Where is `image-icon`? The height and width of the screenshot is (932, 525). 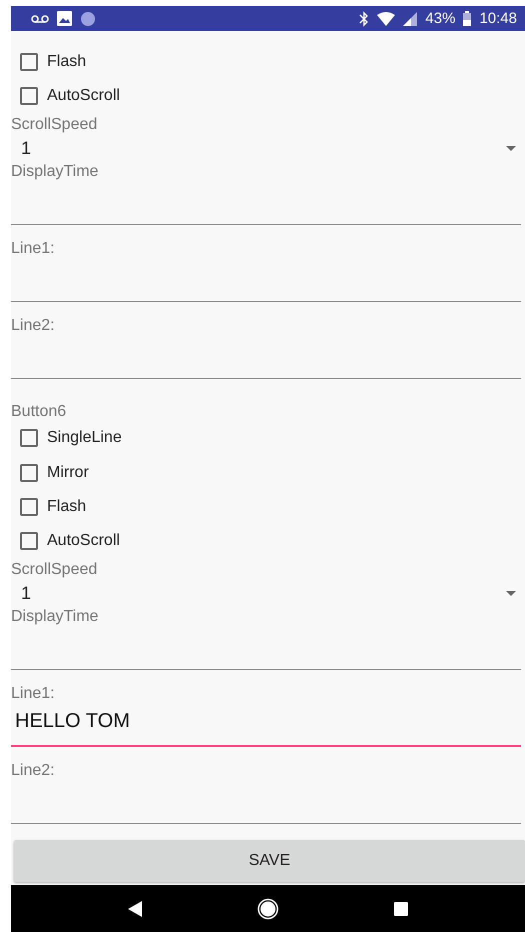
image-icon is located at coordinates (64, 18).